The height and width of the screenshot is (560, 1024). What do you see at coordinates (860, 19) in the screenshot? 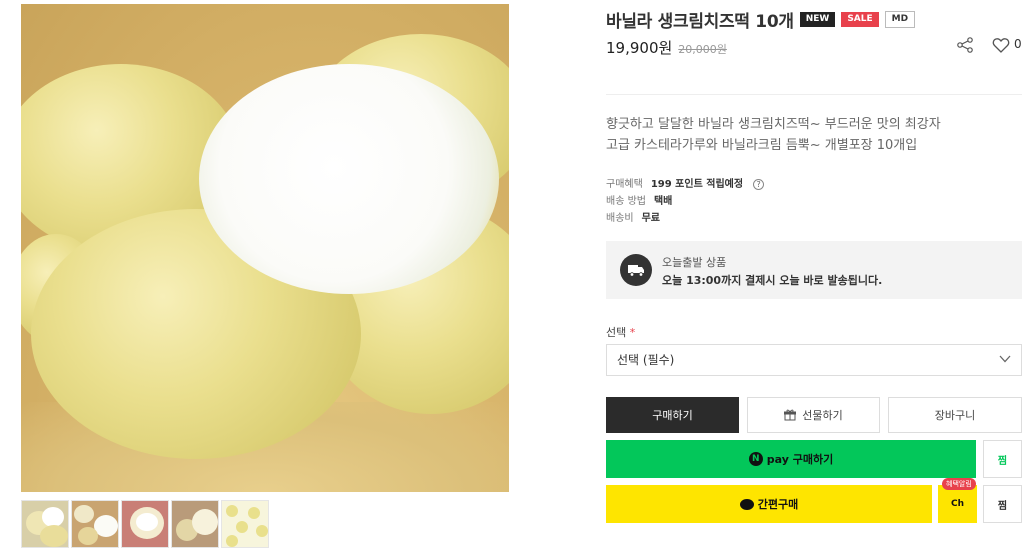
I see `sale-badge: SALE` at bounding box center [860, 19].